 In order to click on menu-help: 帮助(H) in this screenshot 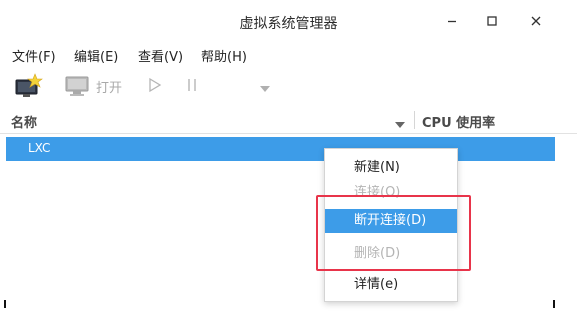, I will do `click(224, 55)`.